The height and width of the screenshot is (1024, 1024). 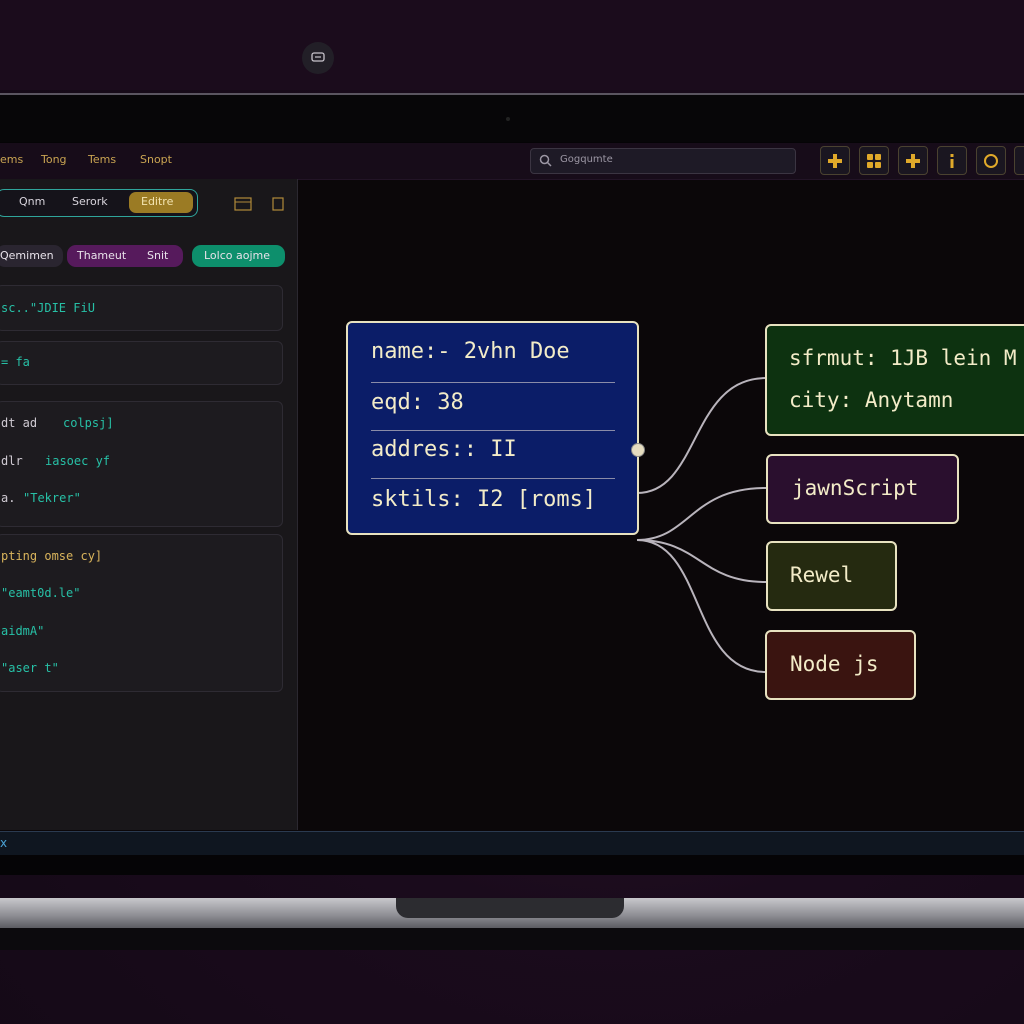 I want to click on node-port, so click(x=638, y=450).